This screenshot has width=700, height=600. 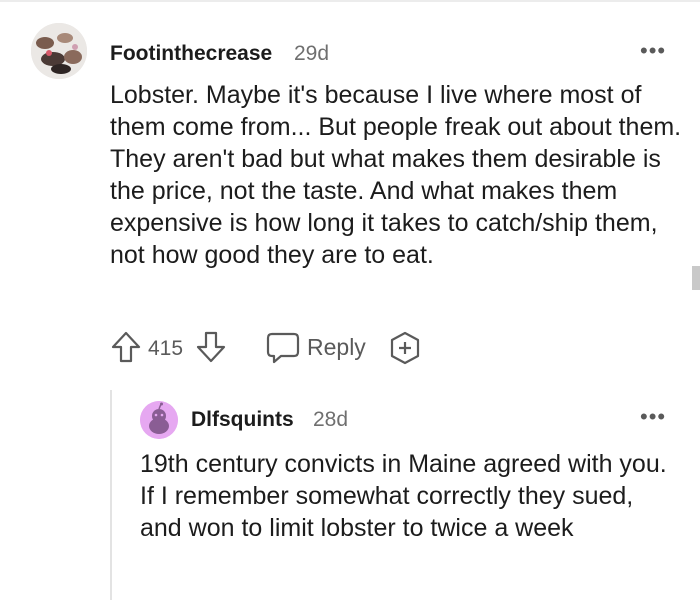 I want to click on reply-more-options-icon: •••, so click(x=653, y=417).